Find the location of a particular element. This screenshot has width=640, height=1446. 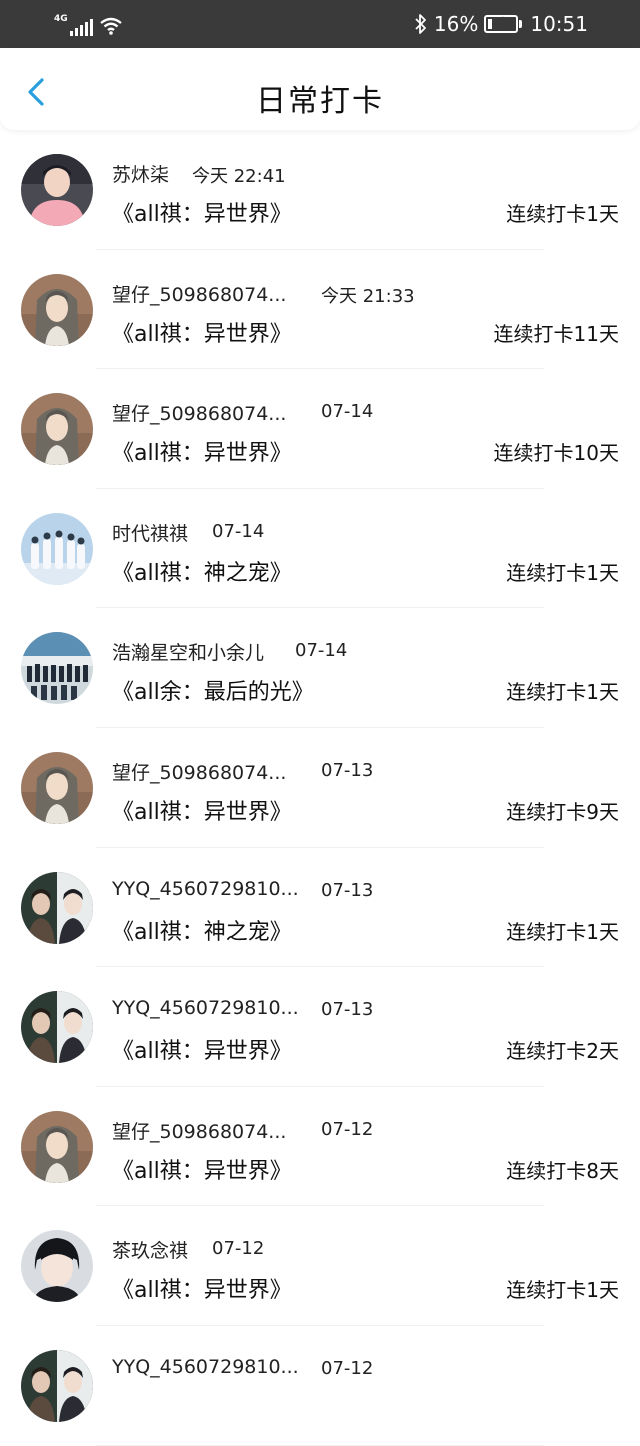

avatar-group-white is located at coordinates (57, 548).